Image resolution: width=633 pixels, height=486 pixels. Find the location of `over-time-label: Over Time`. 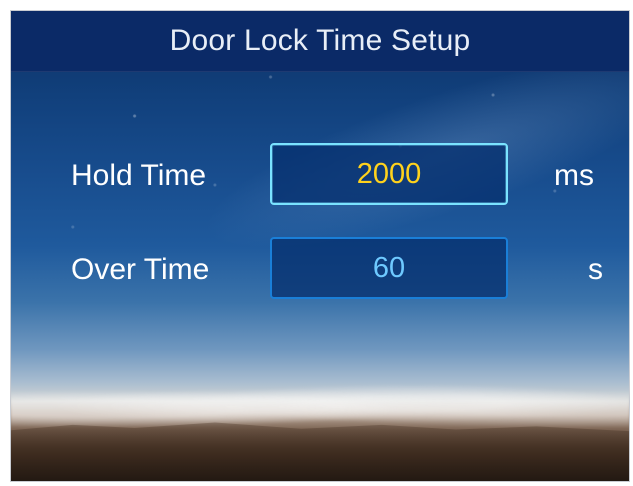

over-time-label: Over Time is located at coordinates (140, 269).